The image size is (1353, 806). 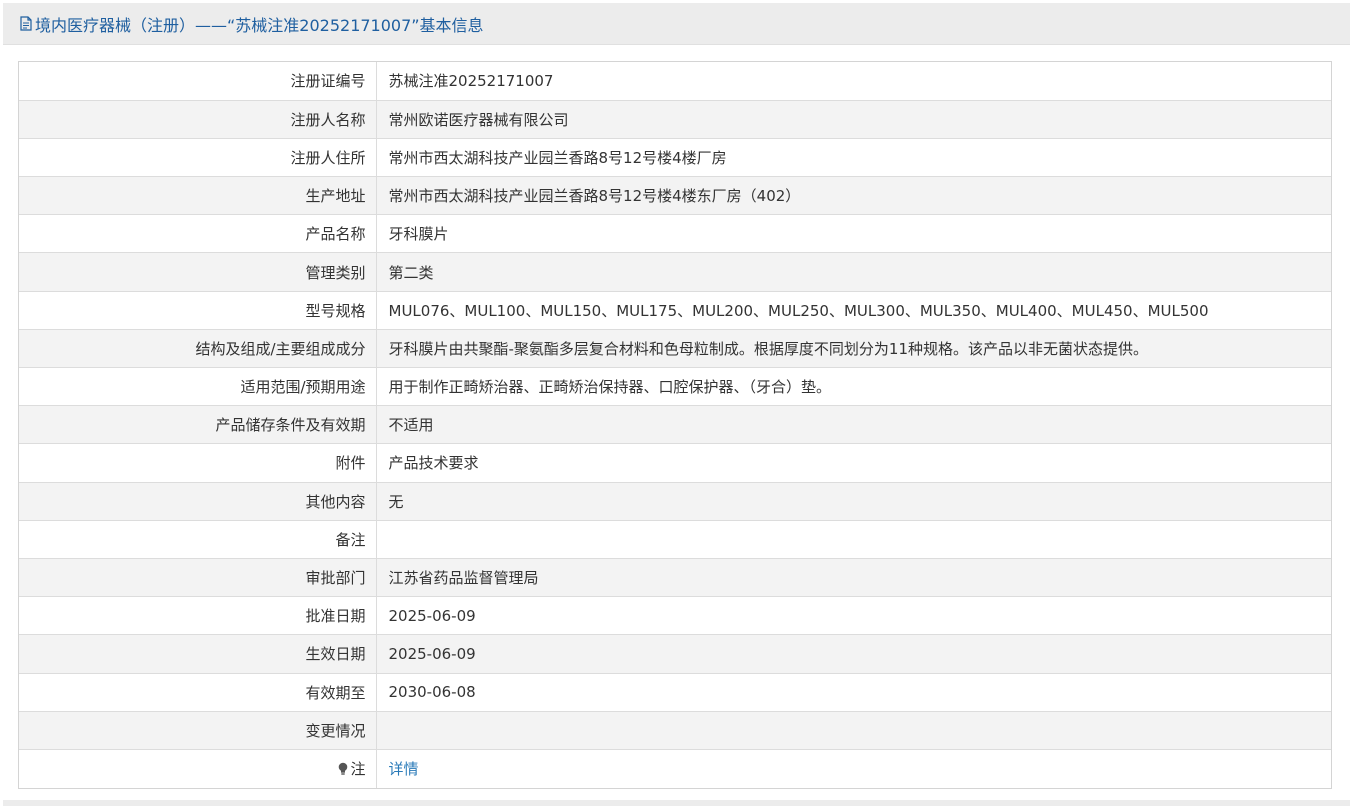 What do you see at coordinates (404, 769) in the screenshot?
I see `details-link: 详情` at bounding box center [404, 769].